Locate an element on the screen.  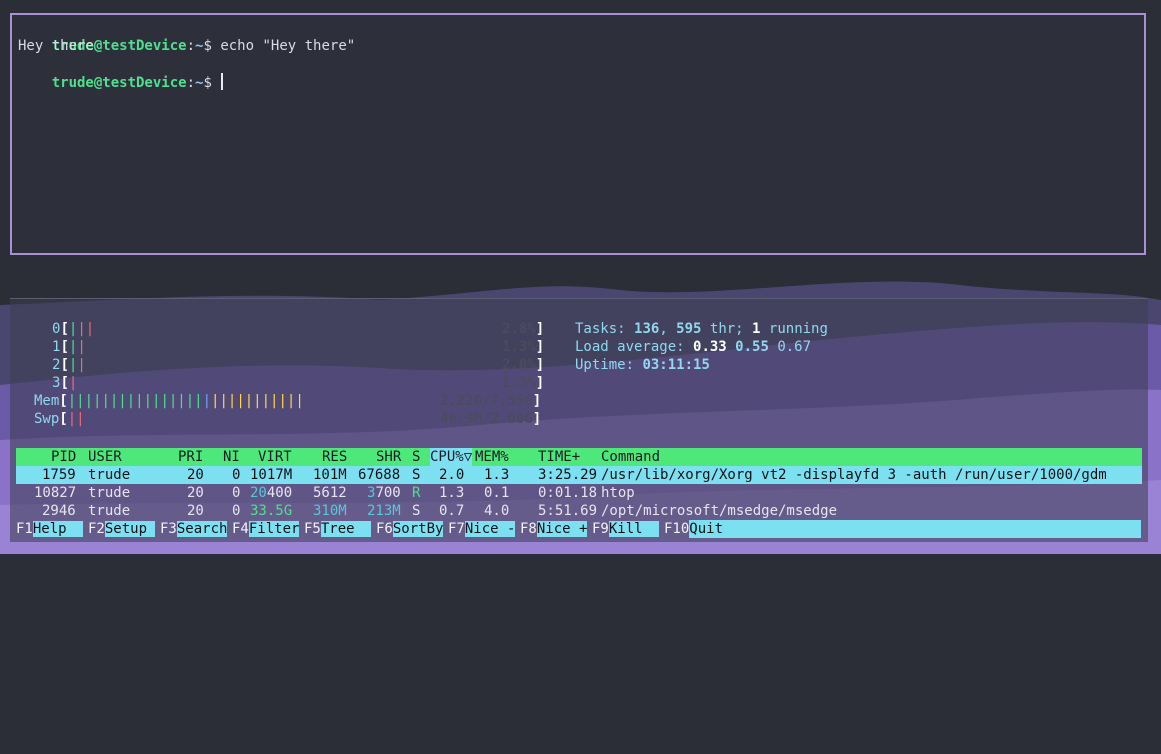
proc-cpu: 2.0 is located at coordinates (452, 475).